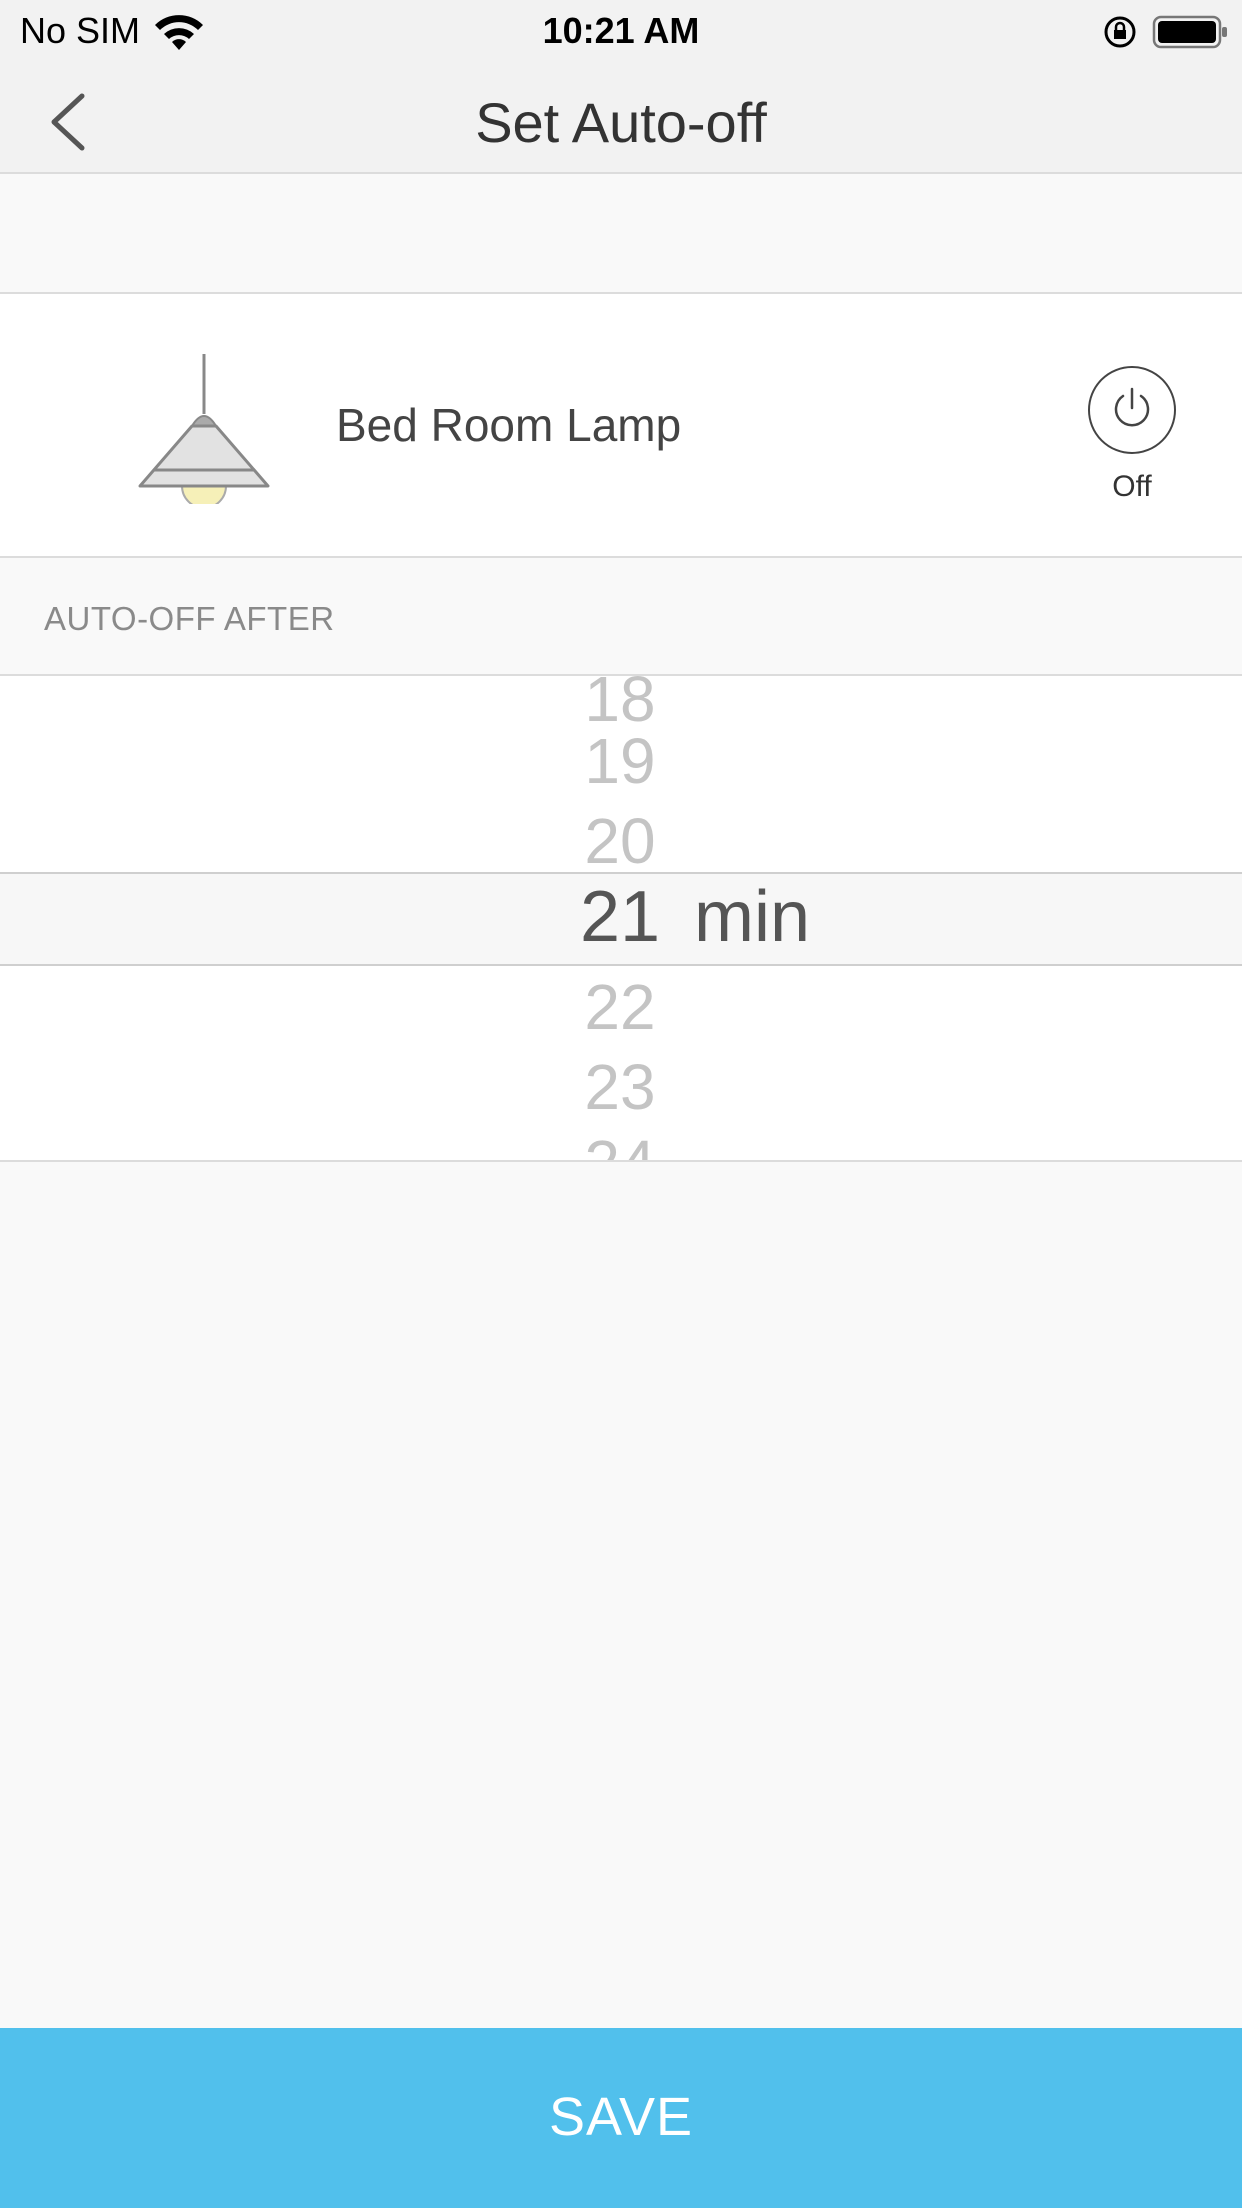  Describe the element at coordinates (1132, 407) in the screenshot. I see `power-icon` at that location.